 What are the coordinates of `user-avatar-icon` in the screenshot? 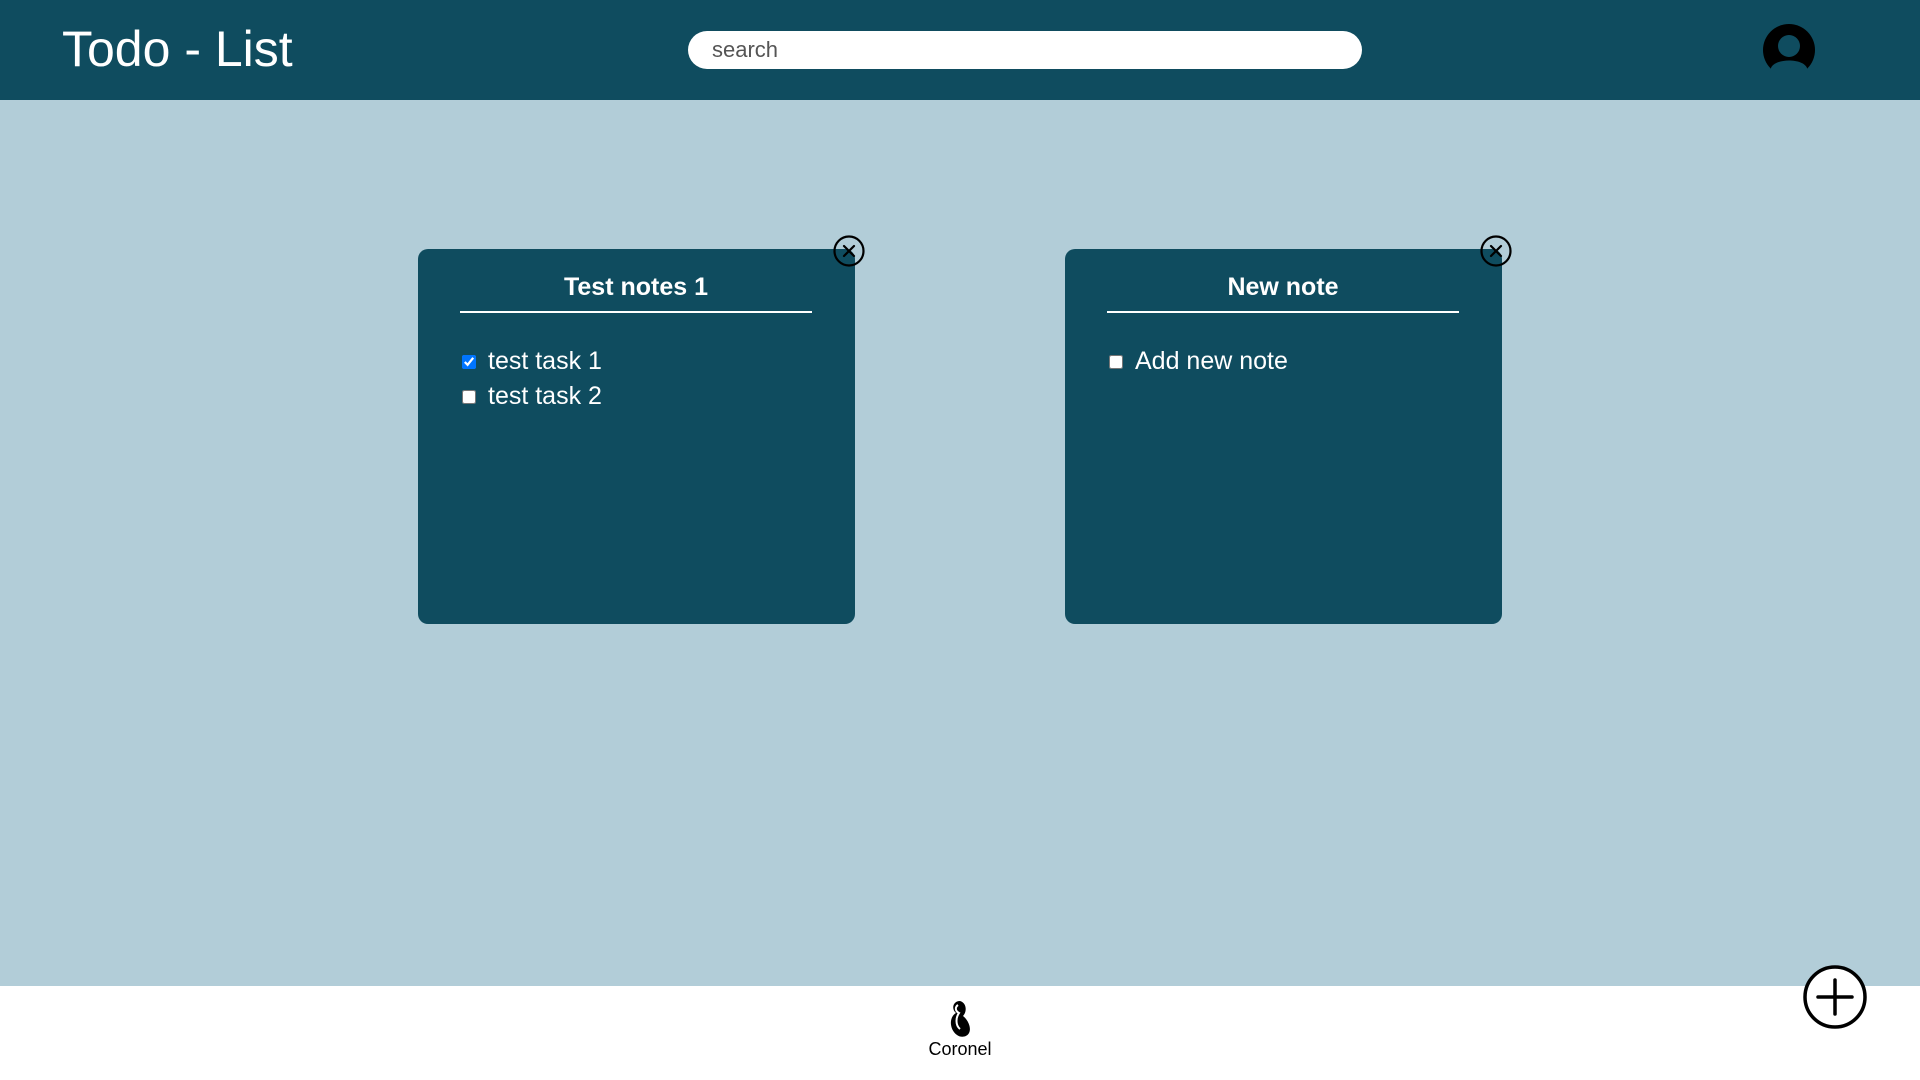 It's located at (1789, 50).